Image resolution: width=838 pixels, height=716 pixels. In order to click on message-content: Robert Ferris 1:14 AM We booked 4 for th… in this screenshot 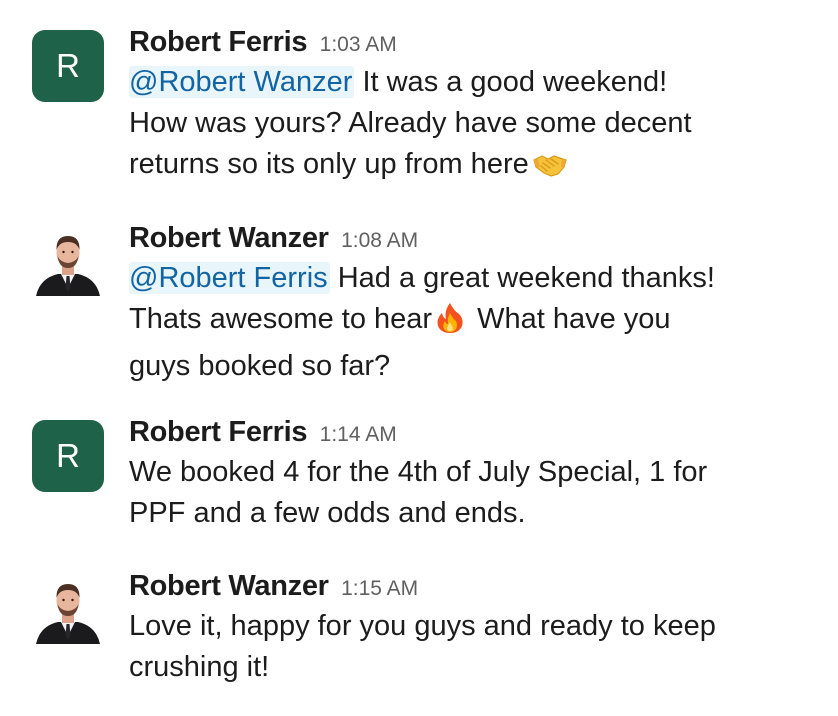, I will do `click(474, 474)`.